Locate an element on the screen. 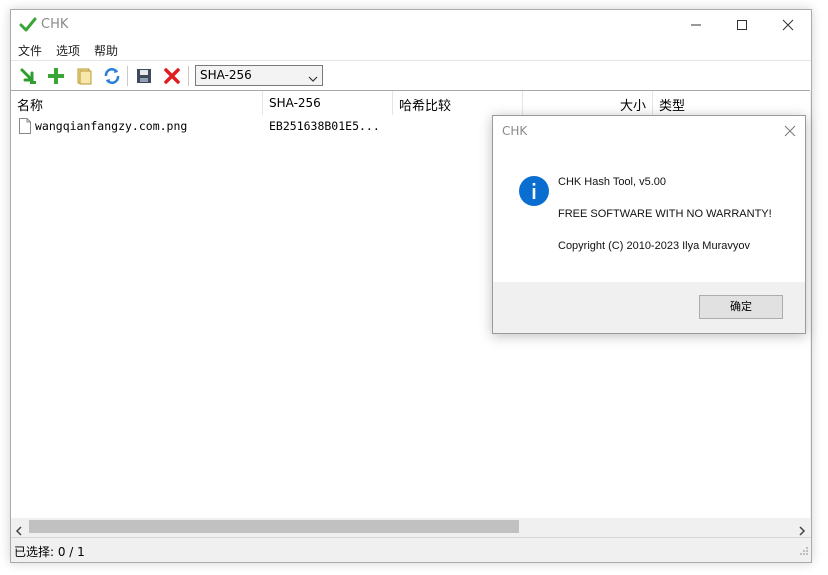 Image resolution: width=828 pixels, height=575 pixels. info-icon is located at coordinates (534, 191).